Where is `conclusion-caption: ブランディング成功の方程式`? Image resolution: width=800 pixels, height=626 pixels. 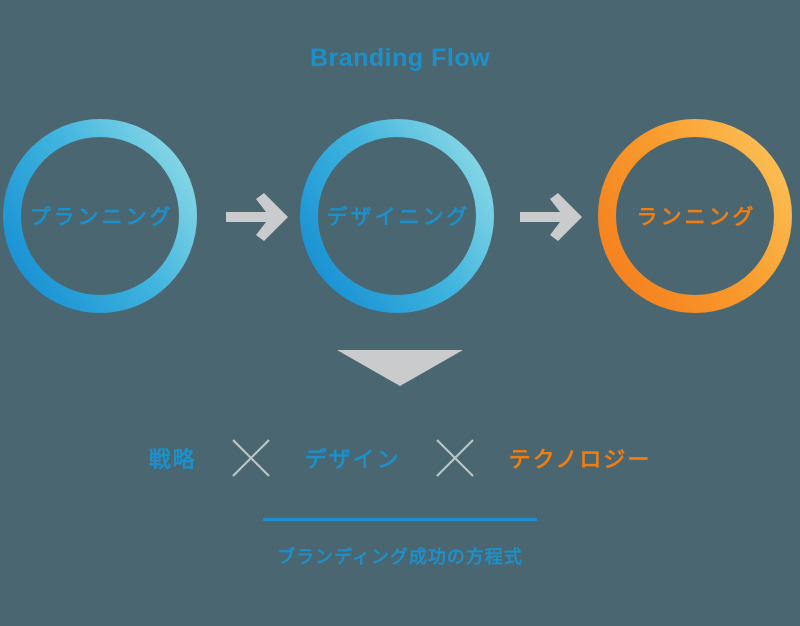 conclusion-caption: ブランディング成功の方程式 is located at coordinates (400, 557).